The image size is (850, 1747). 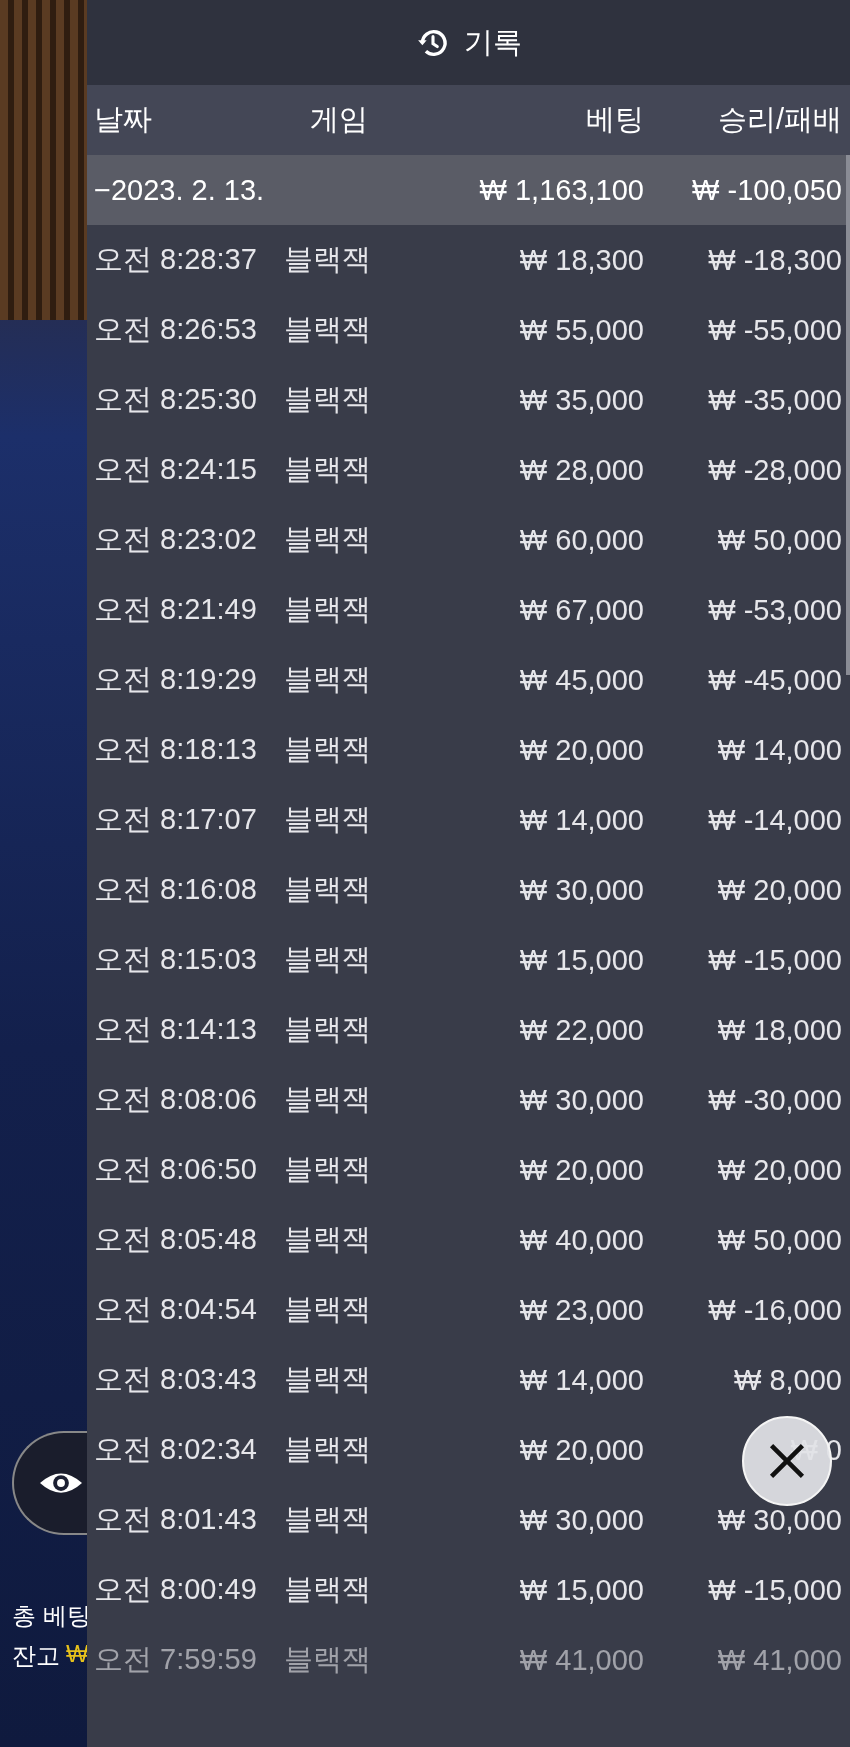 What do you see at coordinates (581, 540) in the screenshot?
I see `bet-cell-text: ₩ 60,000` at bounding box center [581, 540].